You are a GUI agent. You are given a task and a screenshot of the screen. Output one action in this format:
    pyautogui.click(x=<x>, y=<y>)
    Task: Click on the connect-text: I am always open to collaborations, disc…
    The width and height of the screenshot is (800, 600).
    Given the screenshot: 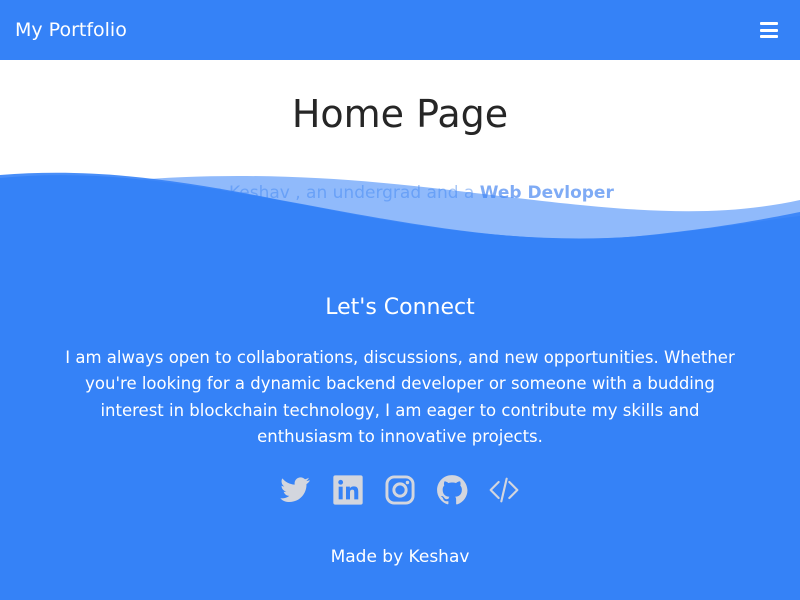 What is the action you would take?
    pyautogui.click(x=400, y=397)
    